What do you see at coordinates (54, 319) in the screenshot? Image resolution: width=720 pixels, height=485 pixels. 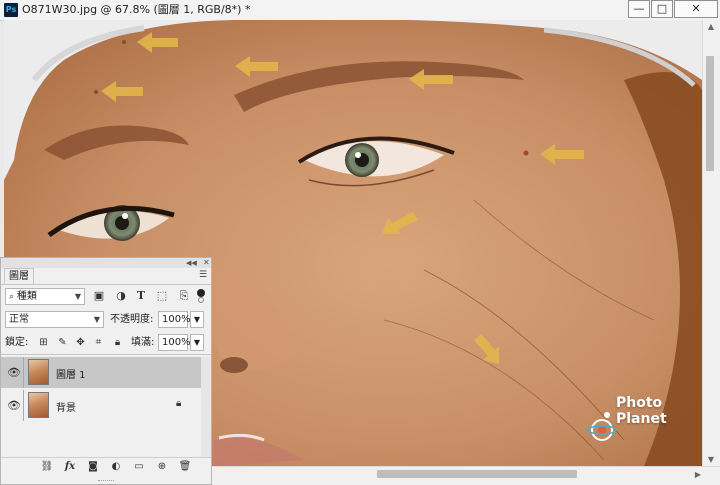 I see `blend-mode-dropdown: 正常 ▼` at bounding box center [54, 319].